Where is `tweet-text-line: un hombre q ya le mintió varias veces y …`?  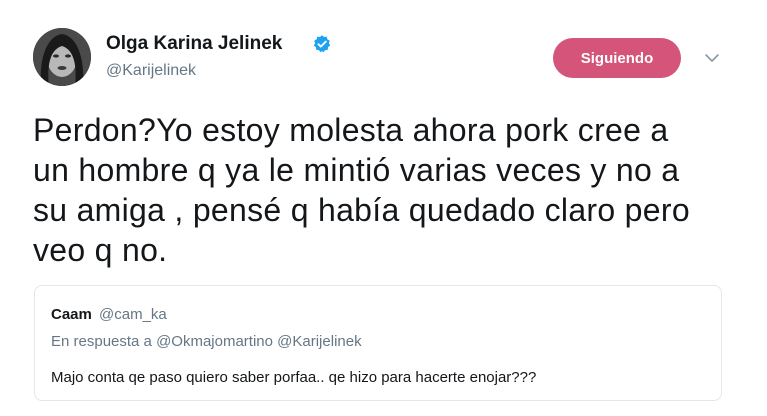 tweet-text-line: un hombre q ya le mintió varias veces y … is located at coordinates (356, 170).